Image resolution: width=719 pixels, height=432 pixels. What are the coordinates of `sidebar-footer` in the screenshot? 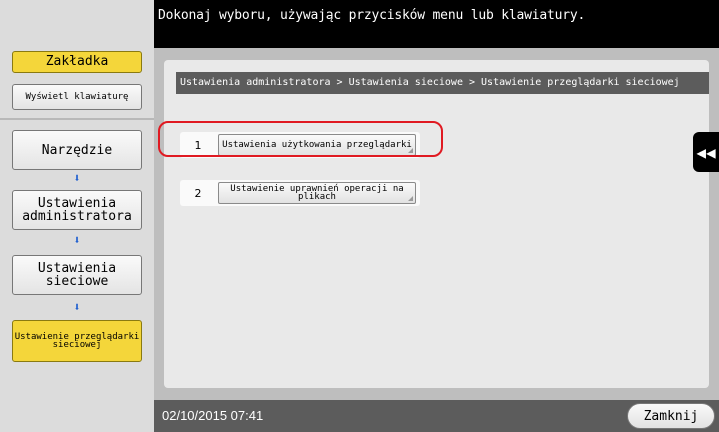 It's located at (77, 416).